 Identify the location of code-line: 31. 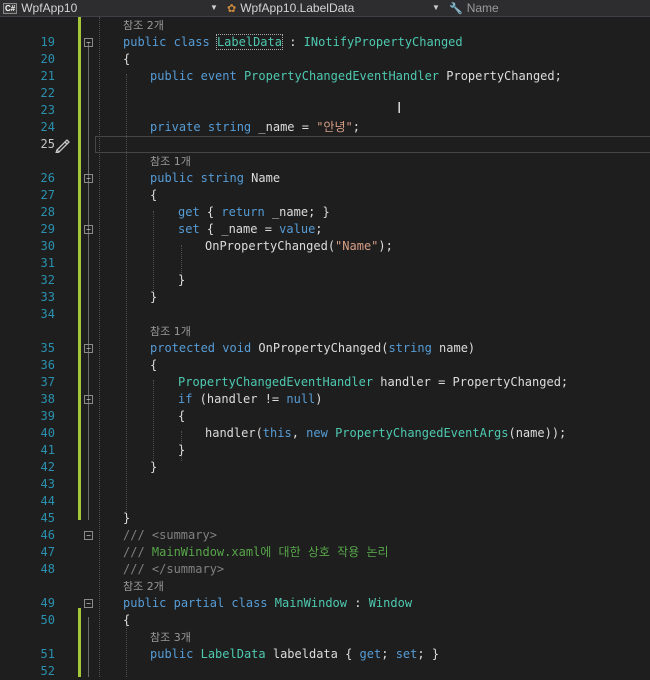
(325, 263).